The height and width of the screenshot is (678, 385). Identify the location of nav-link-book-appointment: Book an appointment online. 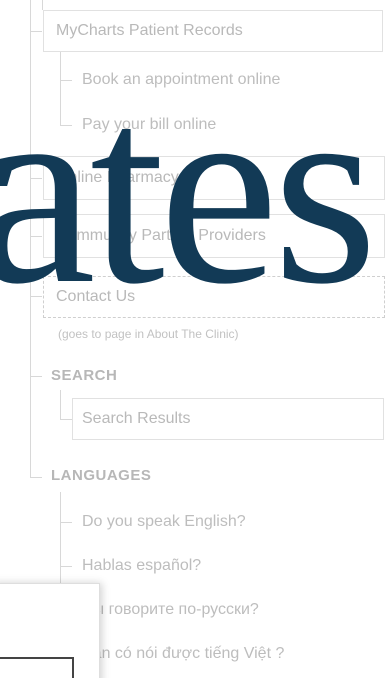
(181, 80).